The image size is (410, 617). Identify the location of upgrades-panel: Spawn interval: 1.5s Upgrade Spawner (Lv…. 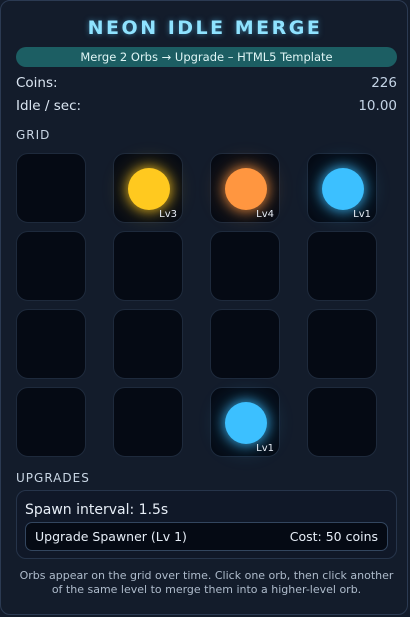
(206, 524).